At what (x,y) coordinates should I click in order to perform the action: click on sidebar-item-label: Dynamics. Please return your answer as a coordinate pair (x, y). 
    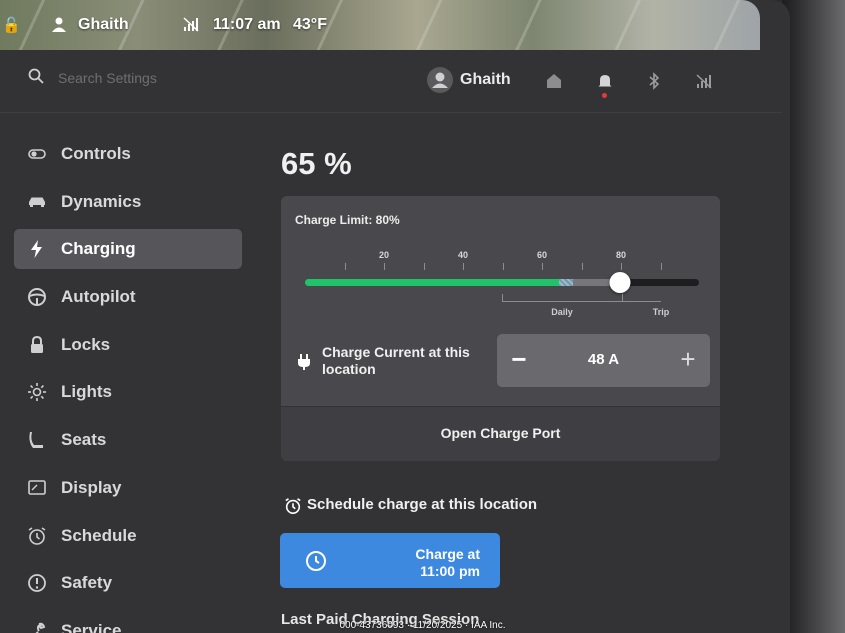
    Looking at the image, I should click on (101, 201).